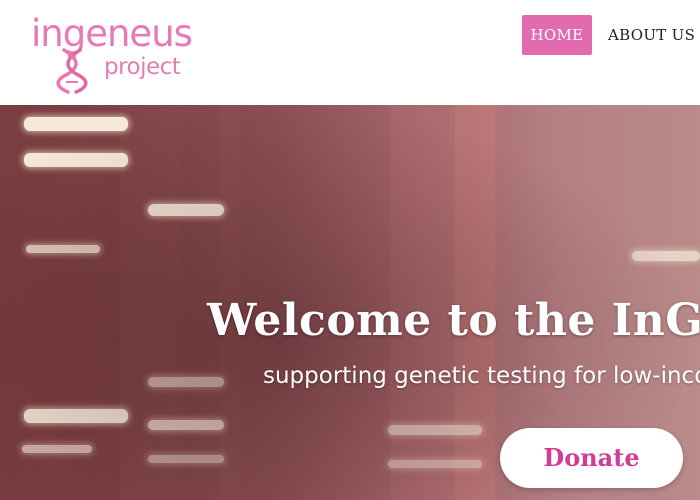 The width and height of the screenshot is (700, 500). What do you see at coordinates (651, 35) in the screenshot?
I see `nav-about-us: ABOUT US` at bounding box center [651, 35].